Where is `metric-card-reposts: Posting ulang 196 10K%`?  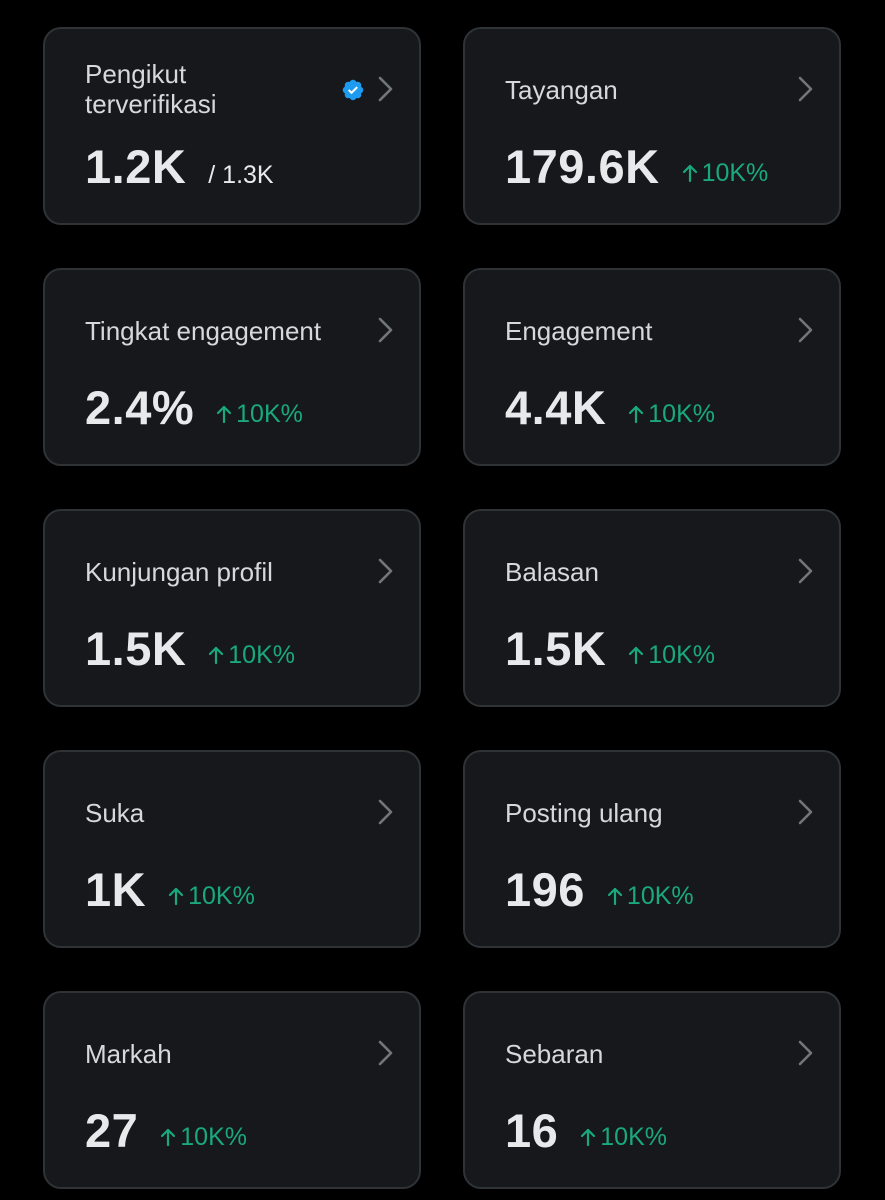 metric-card-reposts: Posting ulang 196 10K% is located at coordinates (652, 849).